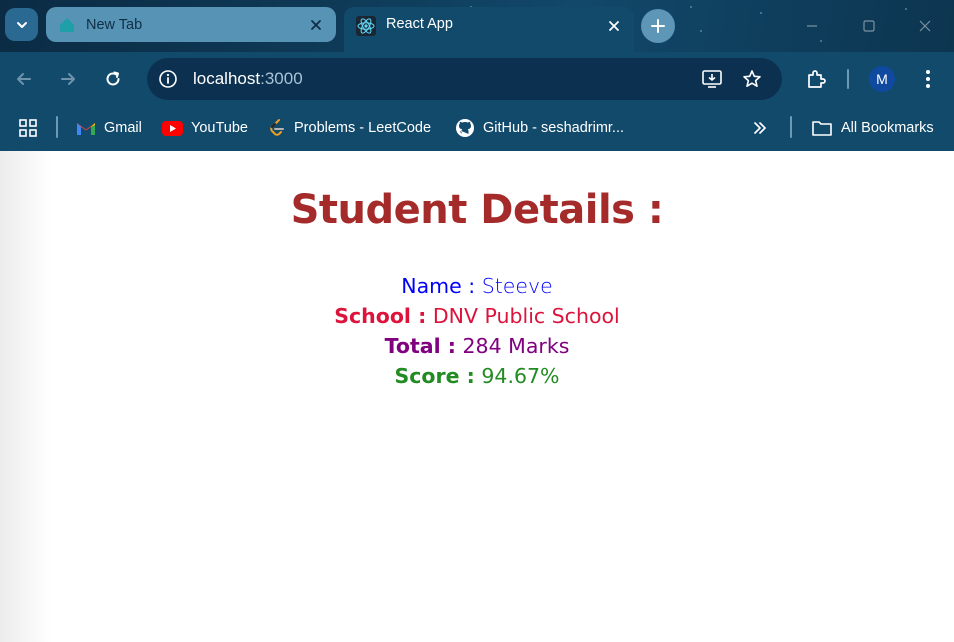  What do you see at coordinates (219, 128) in the screenshot?
I see `bookmark-label: YouTube` at bounding box center [219, 128].